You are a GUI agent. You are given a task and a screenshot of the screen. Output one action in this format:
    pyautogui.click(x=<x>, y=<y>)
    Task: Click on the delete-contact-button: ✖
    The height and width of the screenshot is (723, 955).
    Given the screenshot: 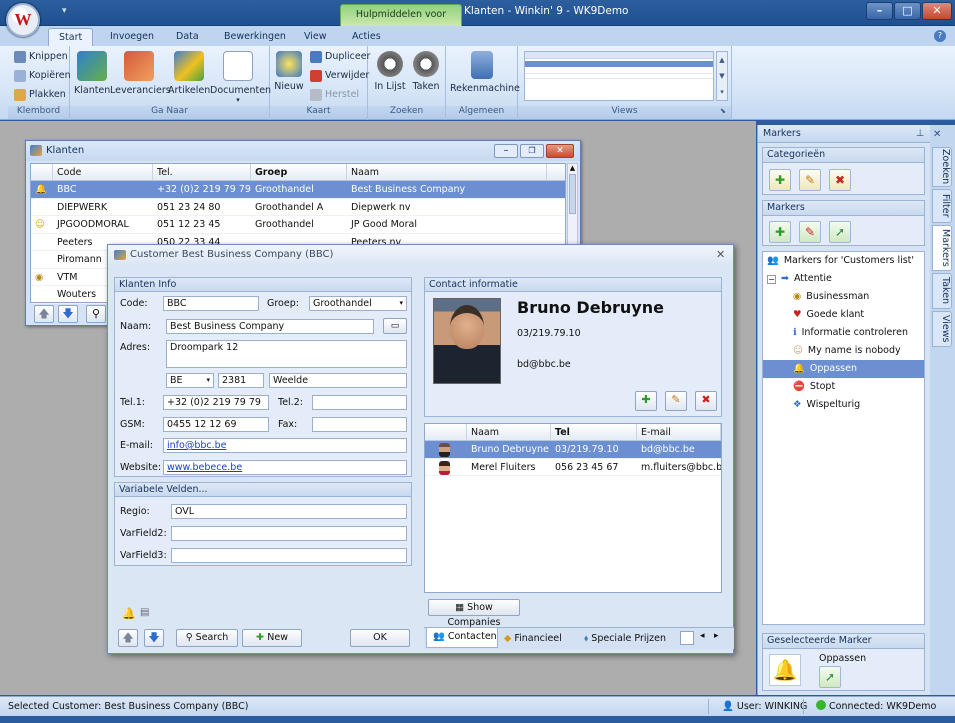 What is the action you would take?
    pyautogui.click(x=706, y=401)
    